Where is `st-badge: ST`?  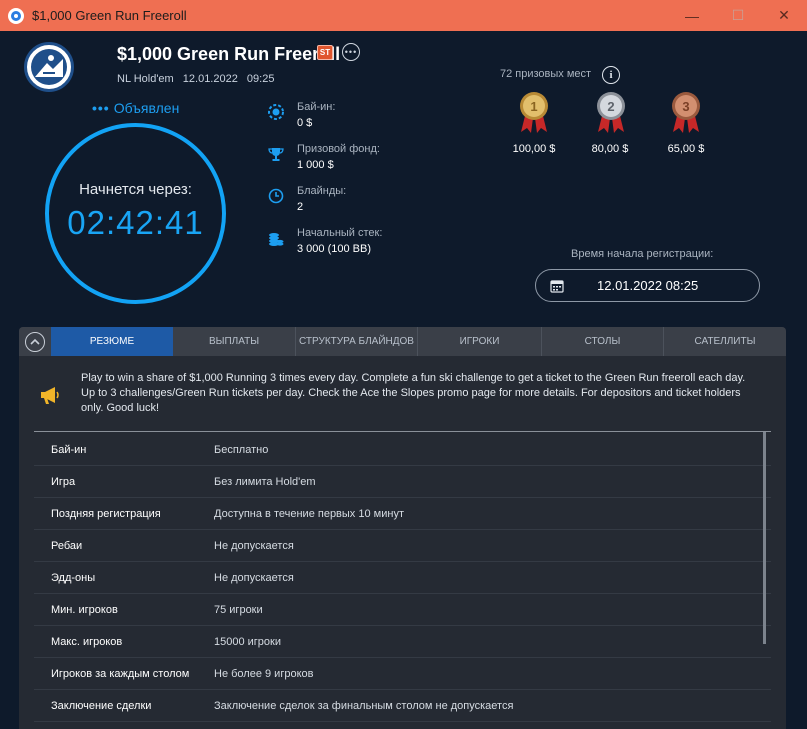 st-badge: ST is located at coordinates (325, 52).